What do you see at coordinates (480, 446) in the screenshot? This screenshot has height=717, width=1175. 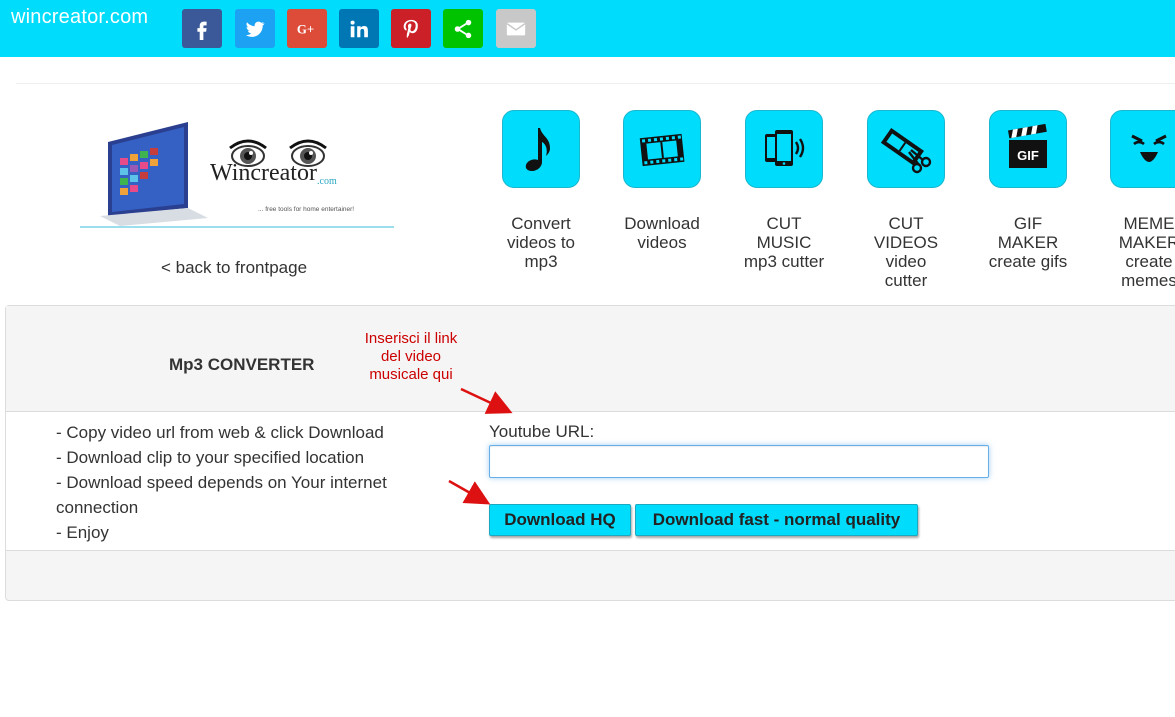 I see `annotation-arrows` at bounding box center [480, 446].